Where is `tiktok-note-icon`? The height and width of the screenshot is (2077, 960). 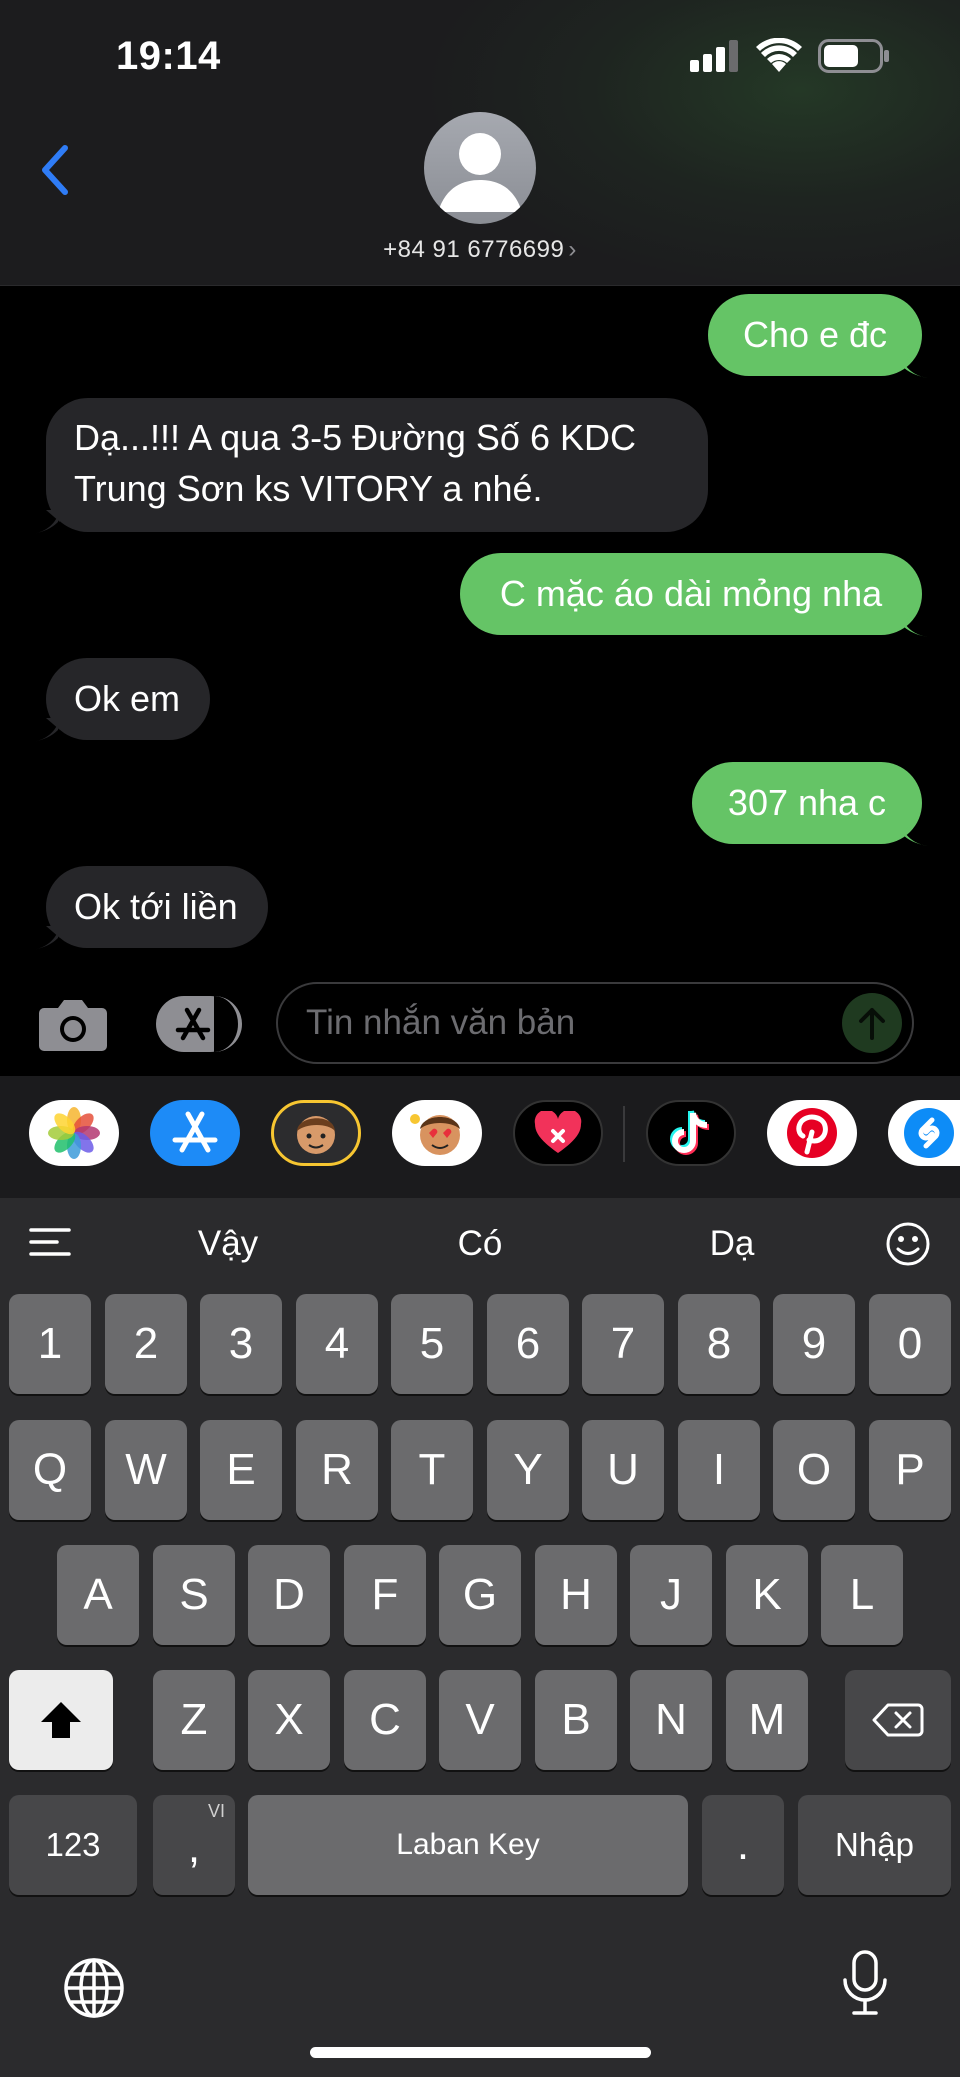 tiktok-note-icon is located at coordinates (690, 1132).